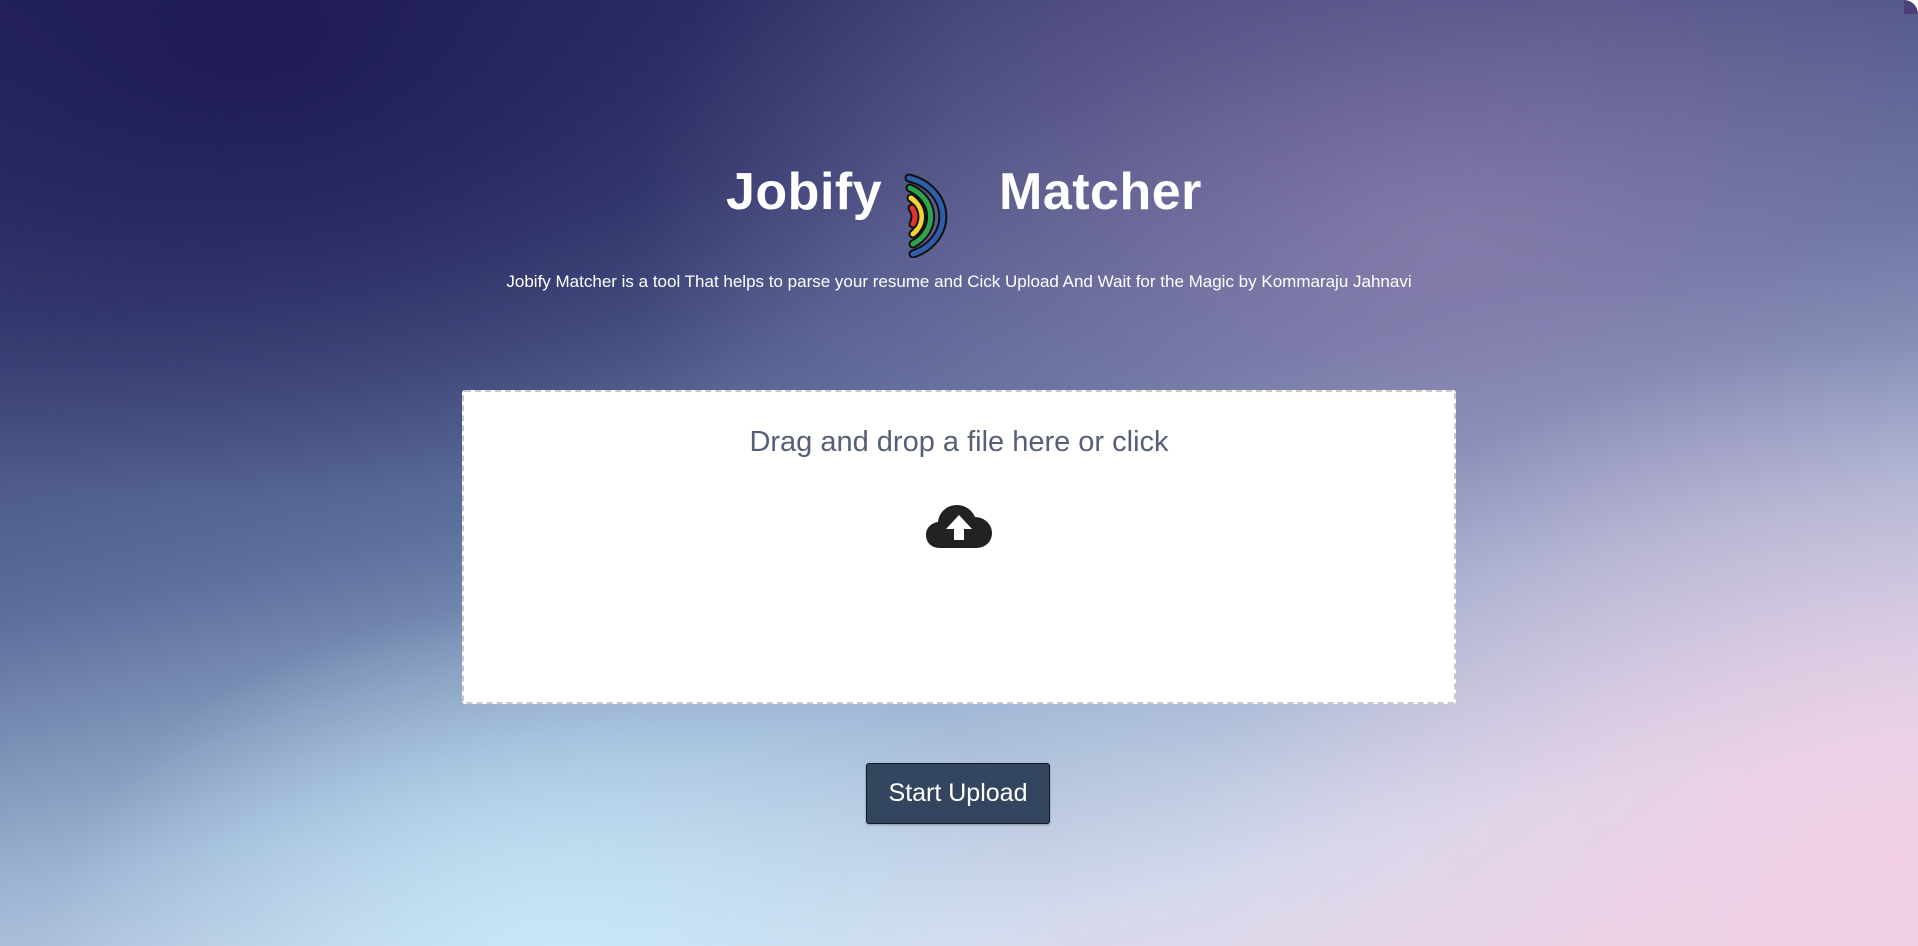 This screenshot has width=1918, height=946. I want to click on cloud-upload-icon, so click(959, 526).